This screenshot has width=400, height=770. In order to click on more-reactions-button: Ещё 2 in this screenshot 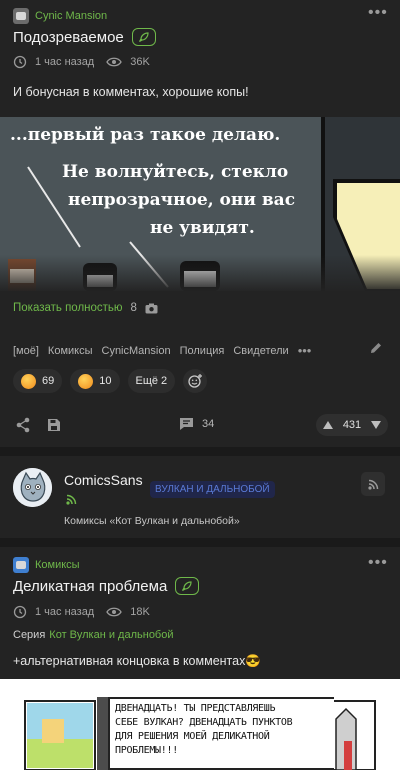, I will do `click(151, 381)`.